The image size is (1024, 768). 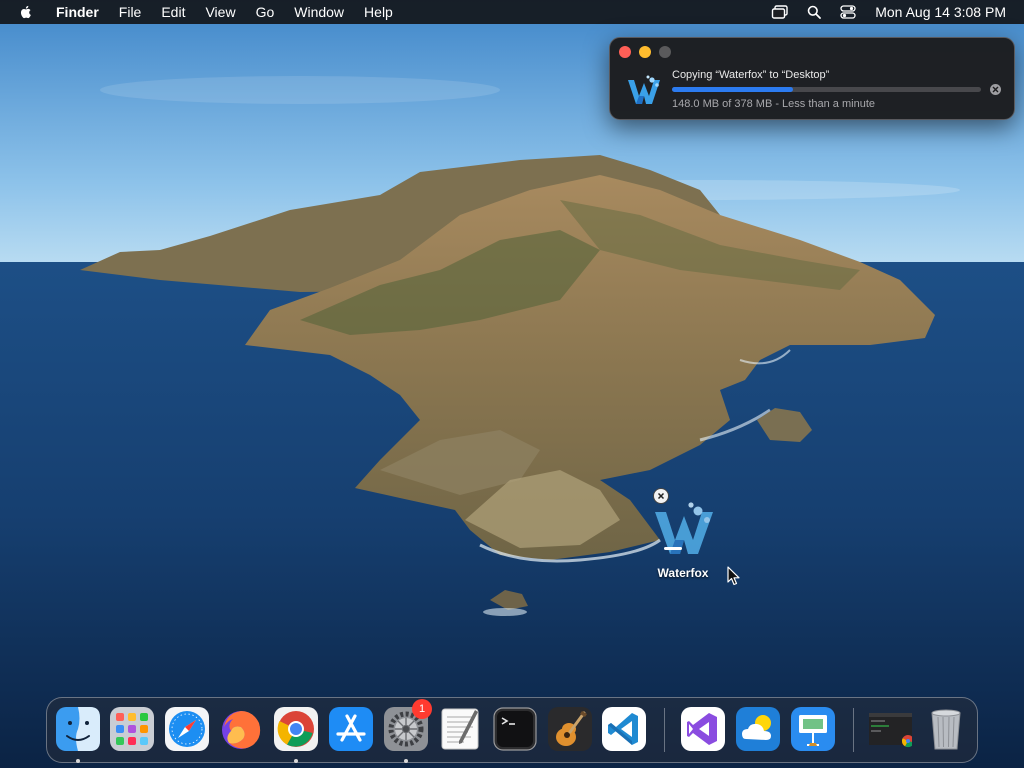 I want to click on textedit-icon, so click(x=460, y=729).